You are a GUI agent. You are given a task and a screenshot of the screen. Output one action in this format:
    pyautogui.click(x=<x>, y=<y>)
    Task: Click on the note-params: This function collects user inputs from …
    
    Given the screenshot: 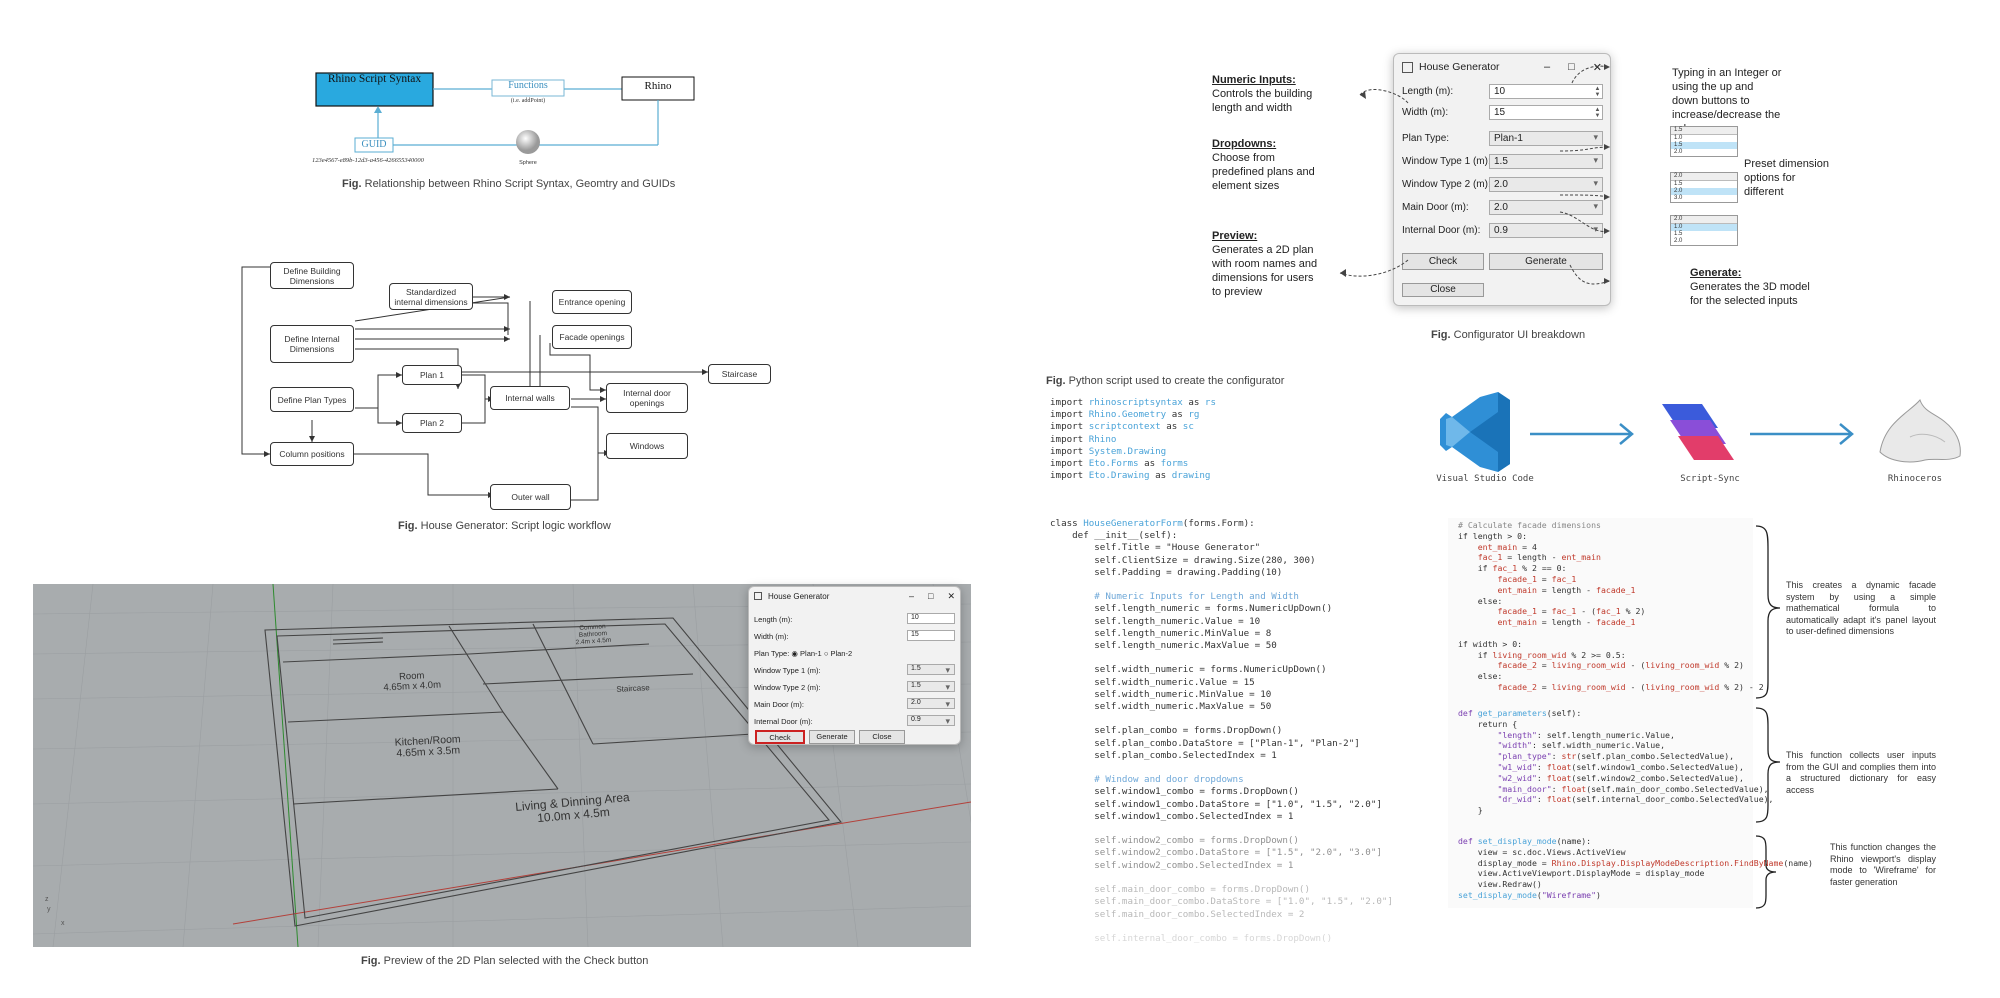 What is the action you would take?
    pyautogui.click(x=1861, y=772)
    